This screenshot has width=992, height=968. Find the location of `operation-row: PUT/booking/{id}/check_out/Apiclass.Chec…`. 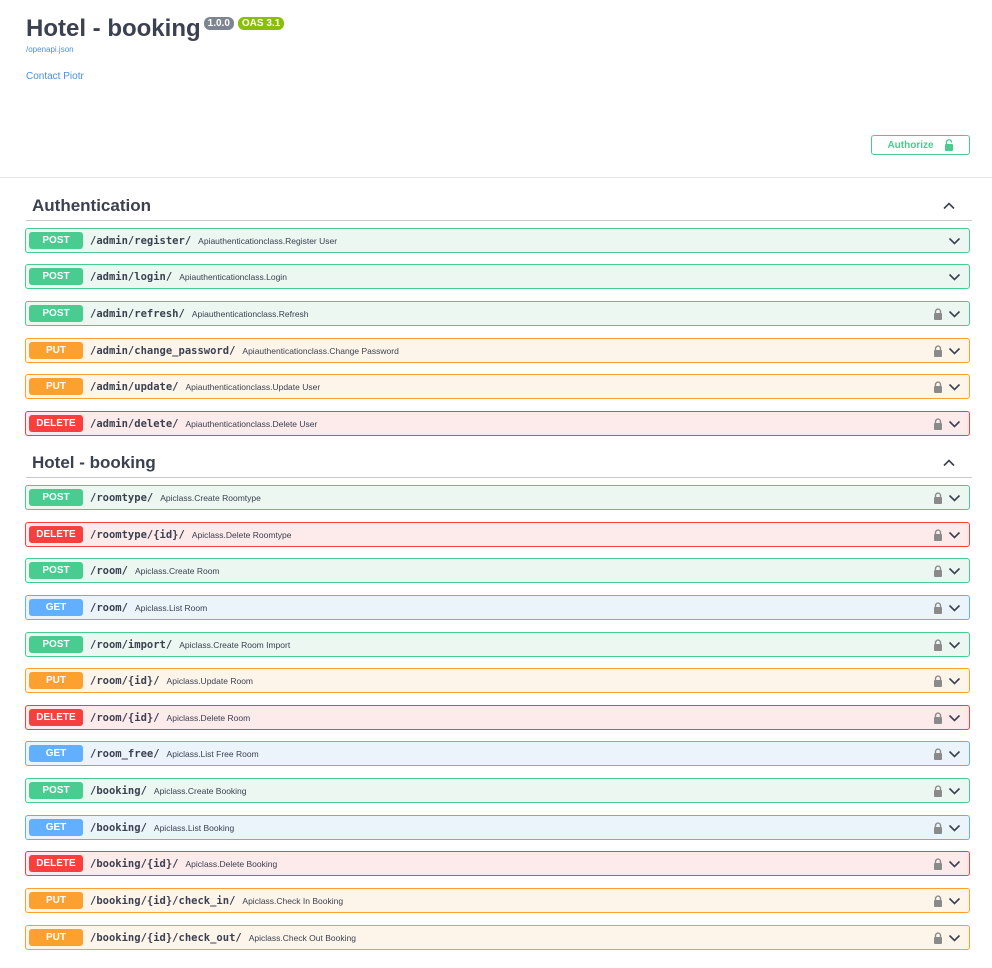

operation-row: PUT/booking/{id}/check_out/Apiclass.Chec… is located at coordinates (497, 937).